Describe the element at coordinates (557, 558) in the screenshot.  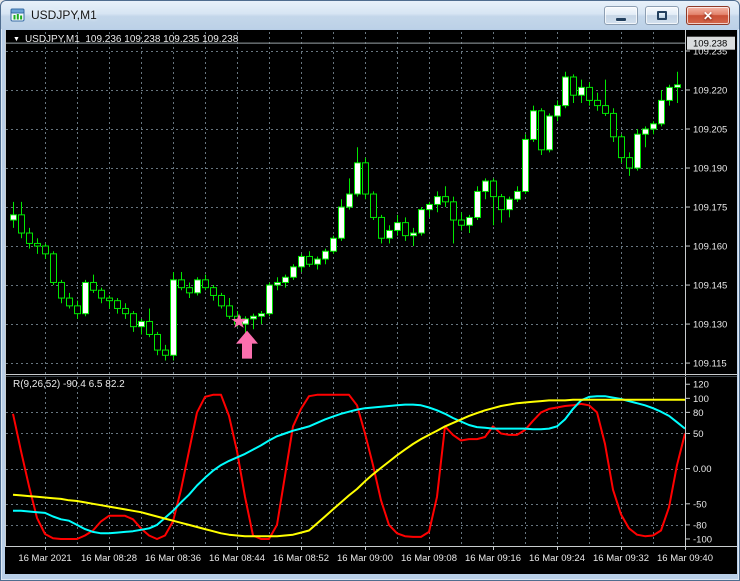
I see `svg-text: 16 Mar 09:24` at that location.